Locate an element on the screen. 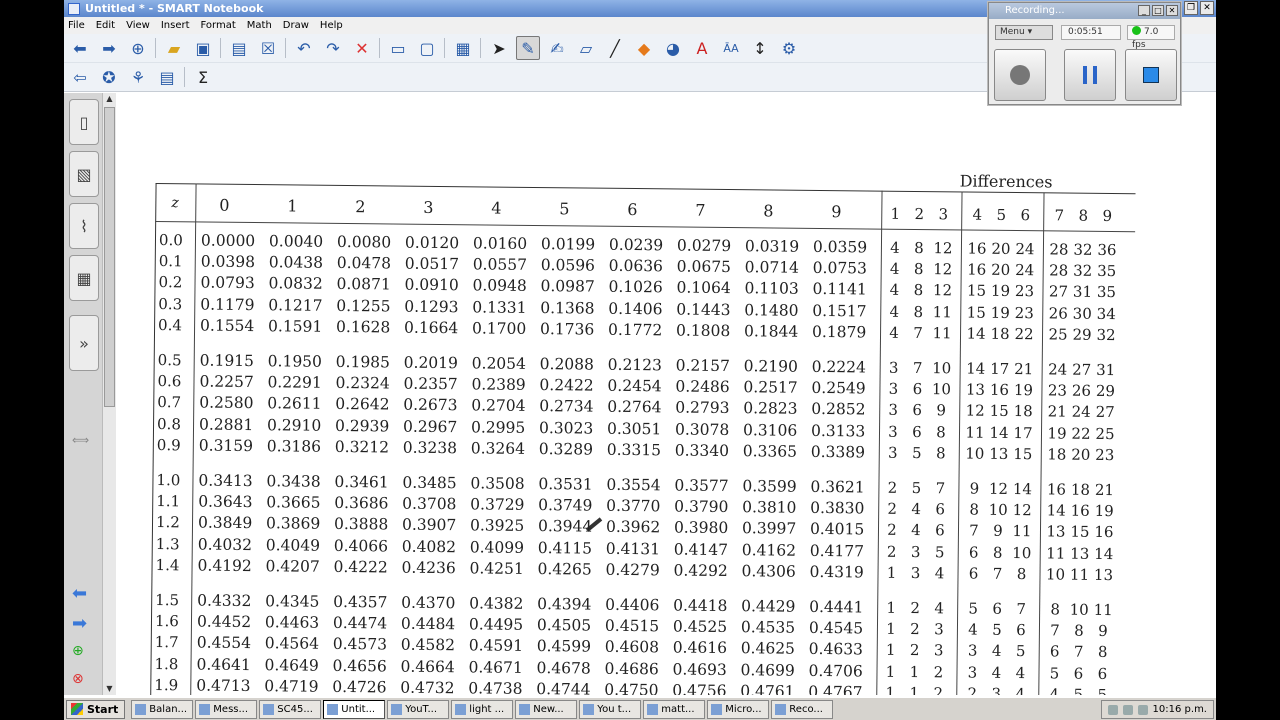  difference-group: 789 is located at coordinates (1079, 631).